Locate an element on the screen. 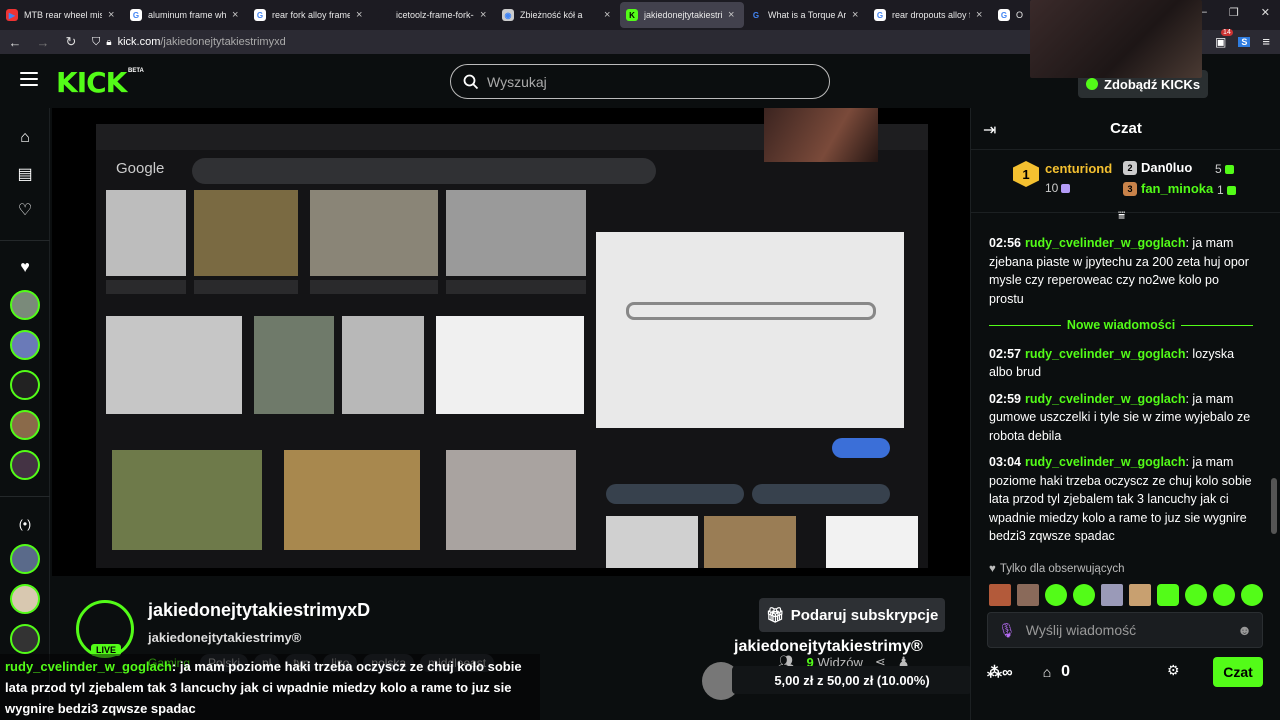 The height and width of the screenshot is (720, 1280). browse-icon: ▤ is located at coordinates (25, 174).